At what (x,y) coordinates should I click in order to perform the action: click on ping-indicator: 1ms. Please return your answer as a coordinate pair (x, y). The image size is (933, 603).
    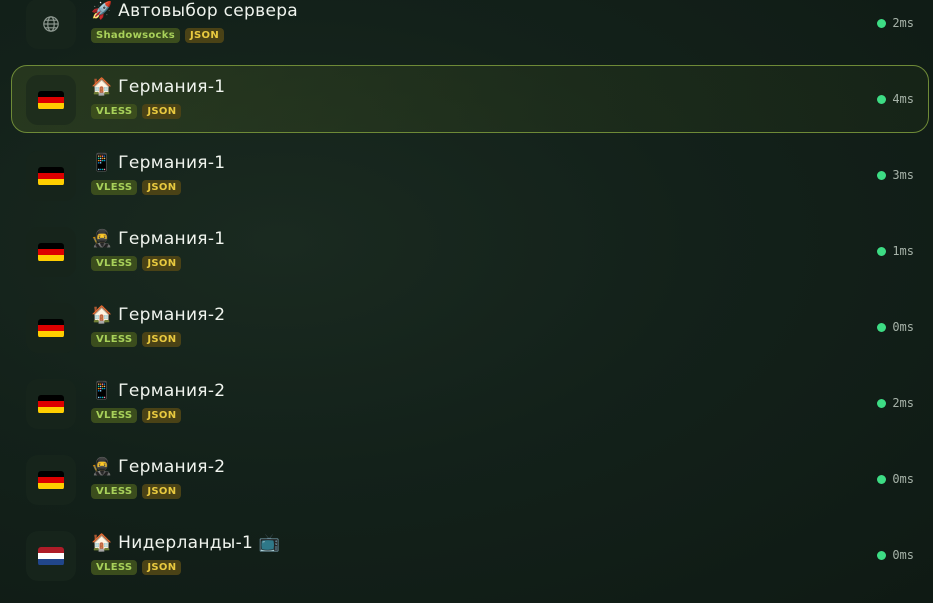
    Looking at the image, I should click on (895, 251).